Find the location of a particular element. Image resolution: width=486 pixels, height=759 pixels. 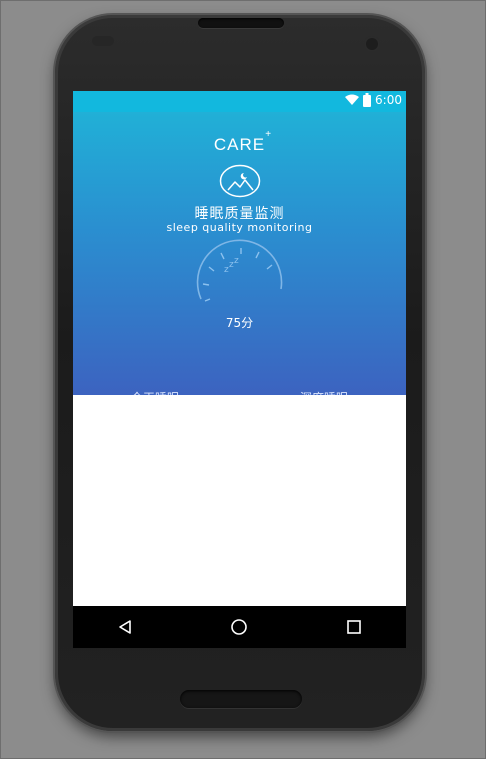

front-camera is located at coordinates (372, 44).